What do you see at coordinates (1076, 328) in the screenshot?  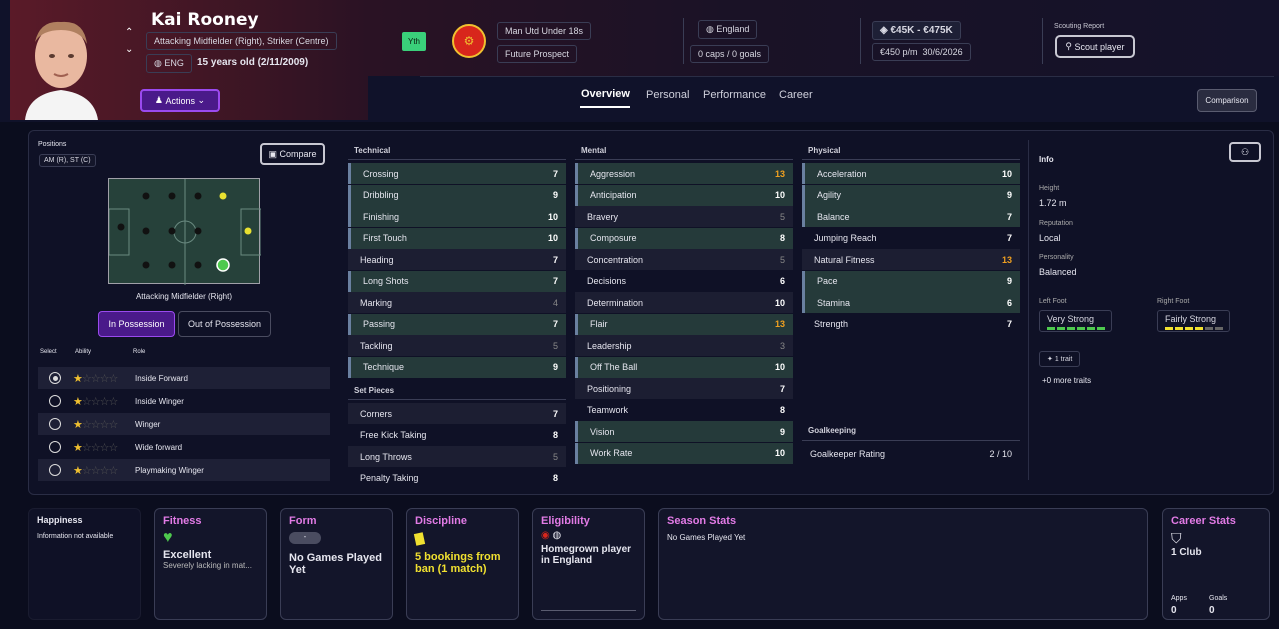 I see `left-foot-bar` at bounding box center [1076, 328].